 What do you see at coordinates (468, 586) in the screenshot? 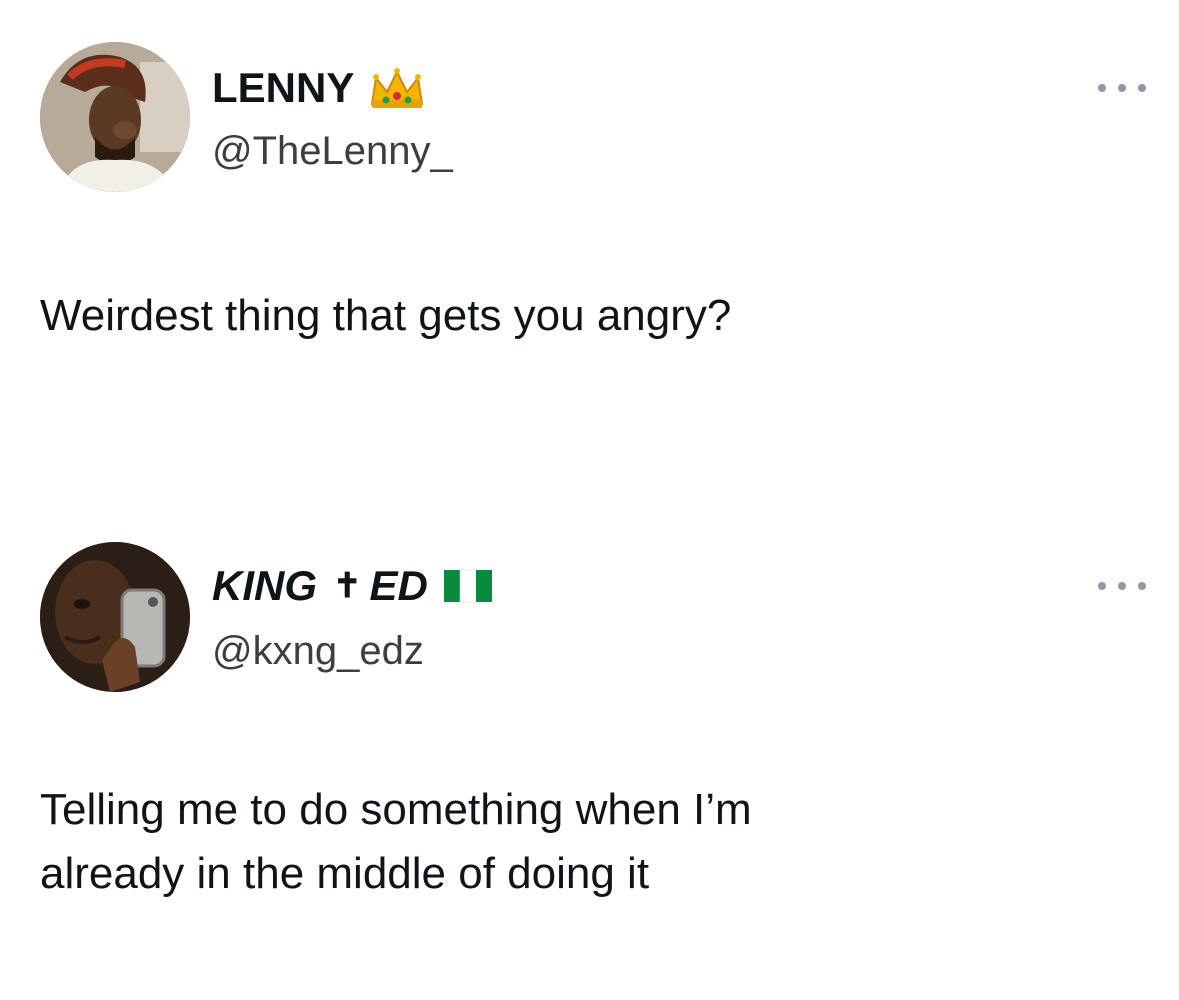
I see `nigeria-flag-icon` at bounding box center [468, 586].